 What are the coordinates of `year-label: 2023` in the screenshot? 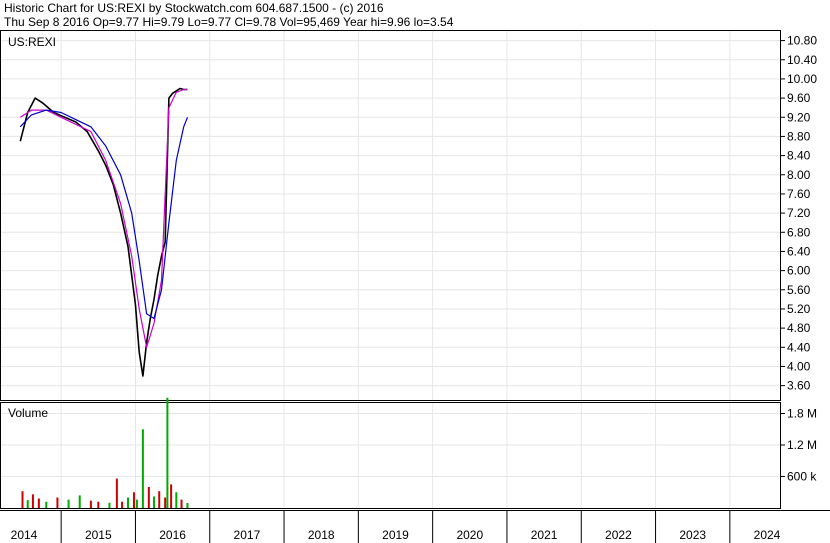 It's located at (692, 535).